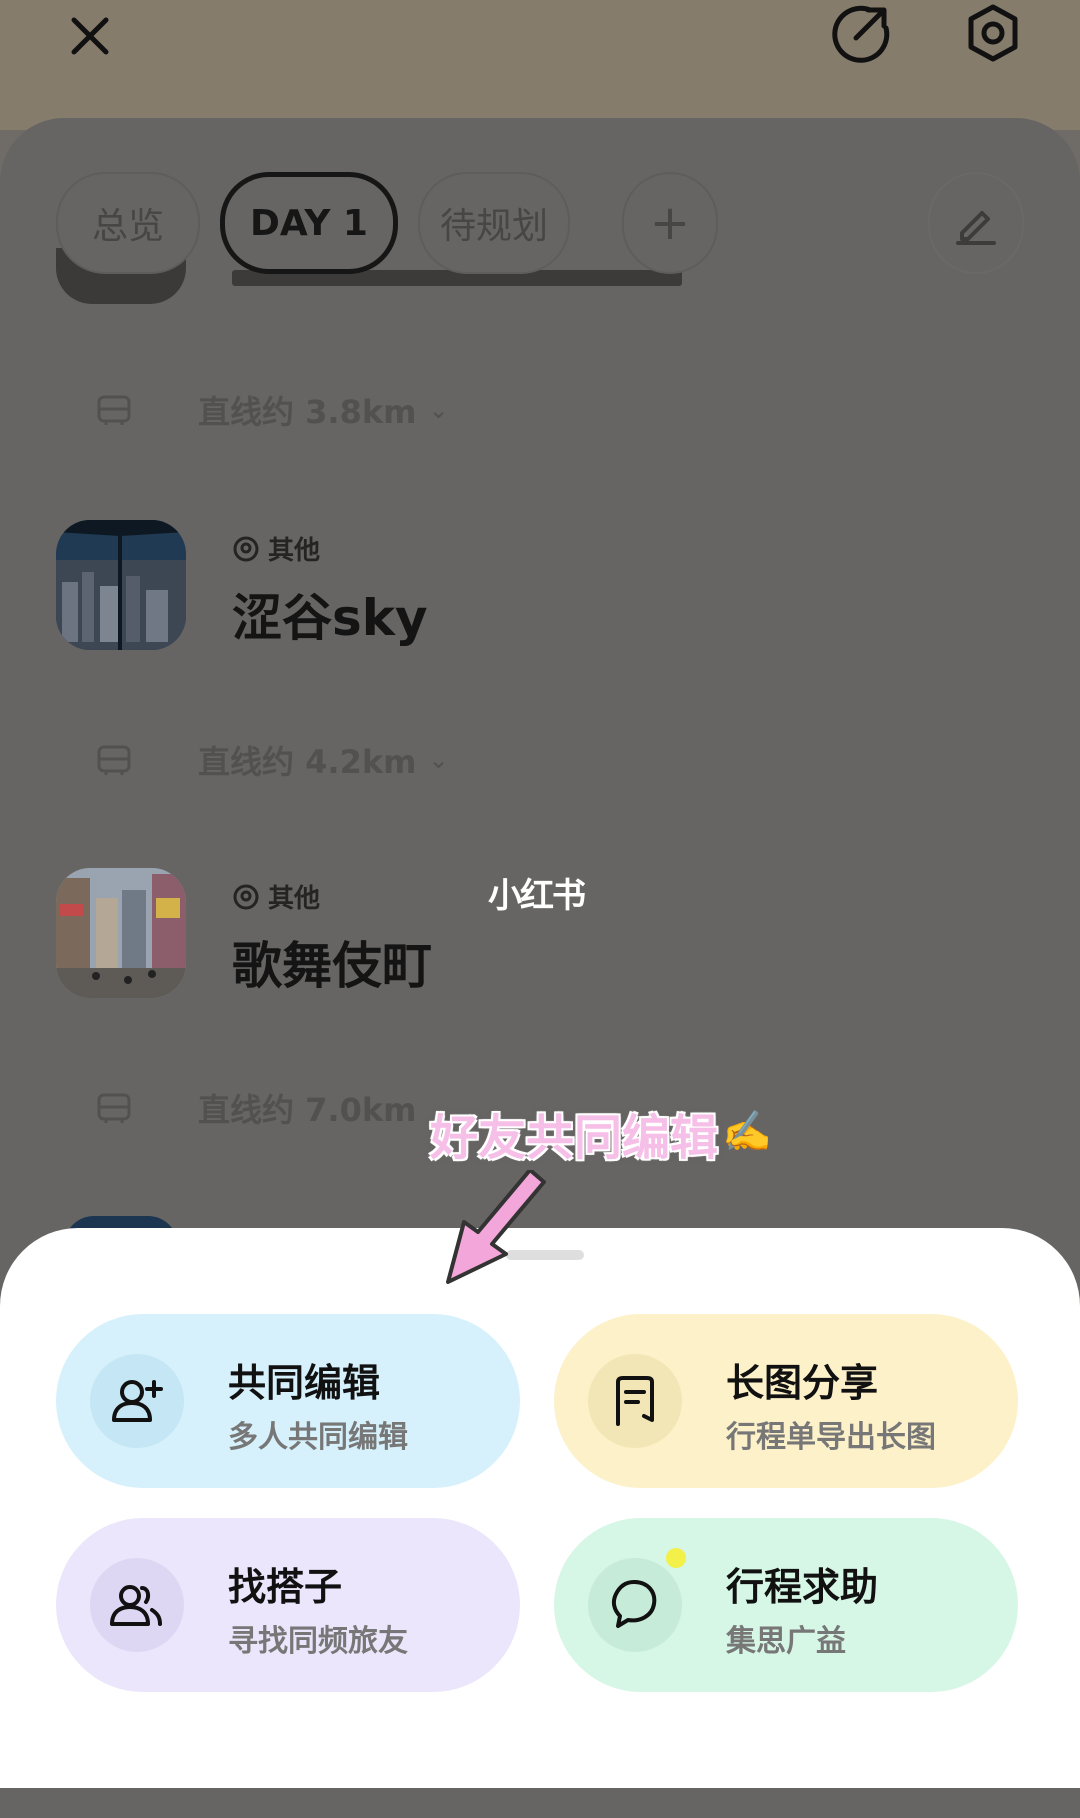 This screenshot has width=1080, height=1818. What do you see at coordinates (831, 1437) in the screenshot?
I see `long-image-share-subtitle: 行程单导出长图` at bounding box center [831, 1437].